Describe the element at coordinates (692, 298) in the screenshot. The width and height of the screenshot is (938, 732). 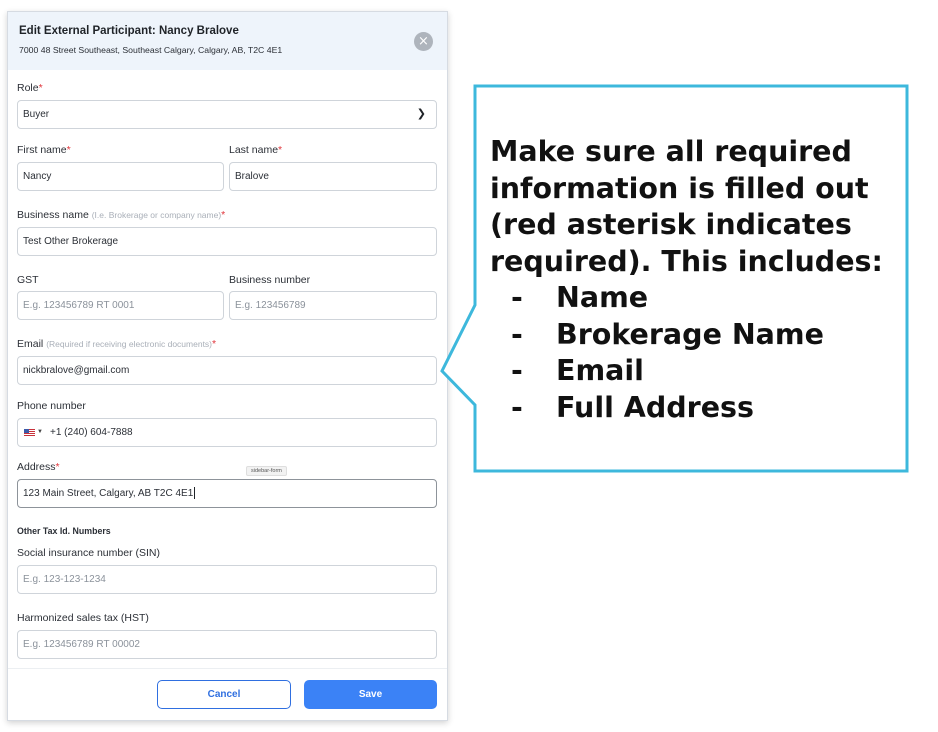
I see `callout-list-item: - Name` at that location.